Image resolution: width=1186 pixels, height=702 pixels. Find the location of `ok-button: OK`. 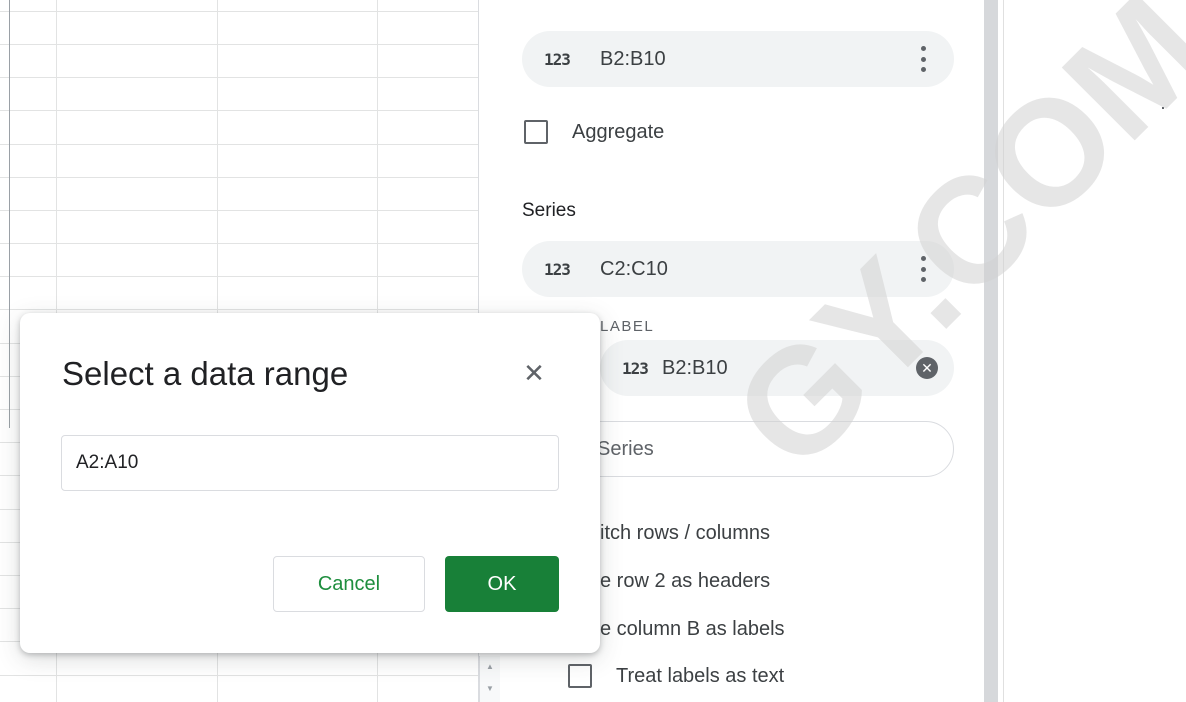

ok-button: OK is located at coordinates (502, 584).